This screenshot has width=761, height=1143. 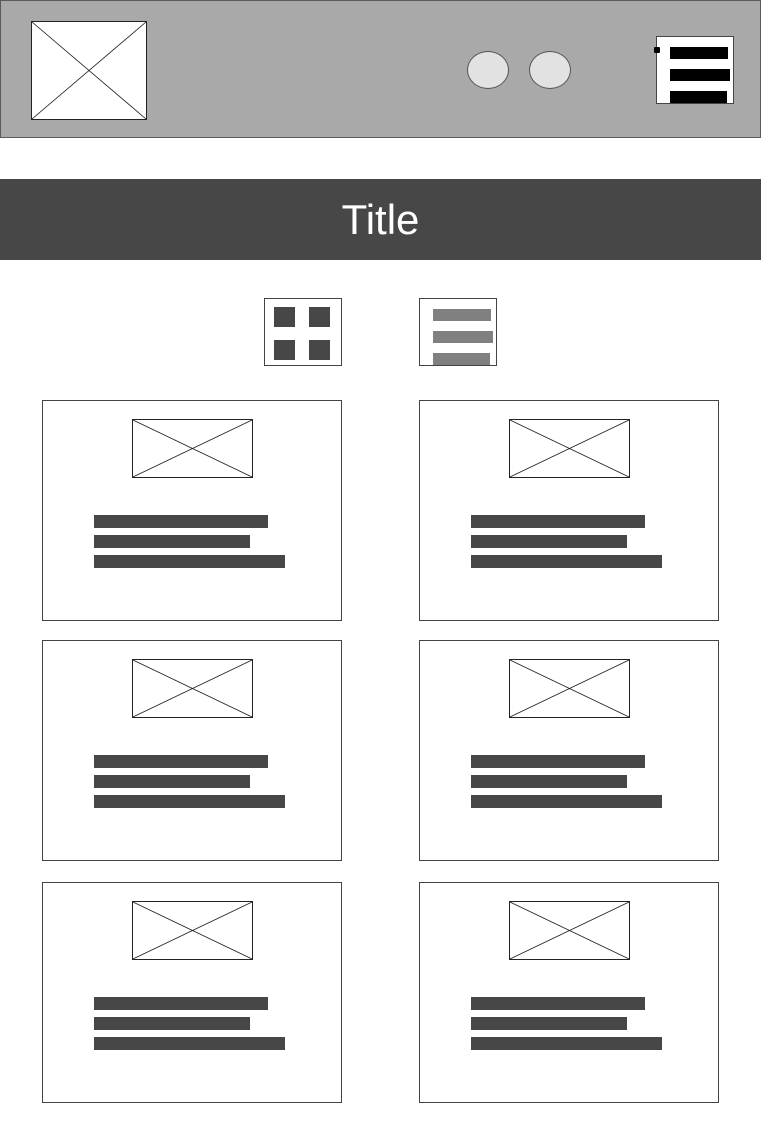 I want to click on list-view-toggle, so click(x=458, y=332).